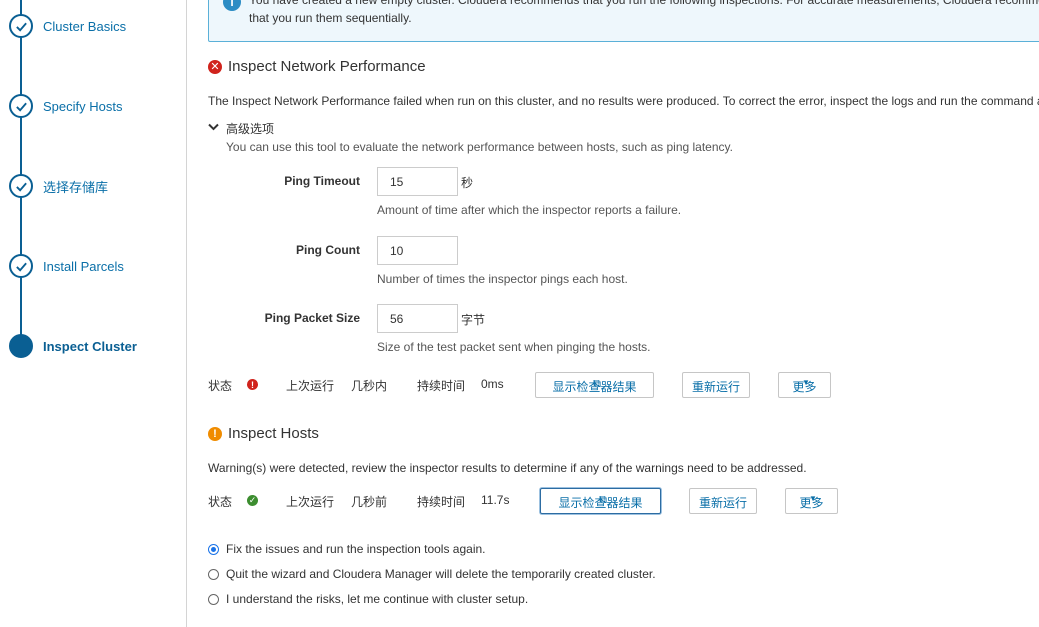 The height and width of the screenshot is (627, 1039). I want to click on step-specify-hosts: Specify Hosts, so click(65, 106).